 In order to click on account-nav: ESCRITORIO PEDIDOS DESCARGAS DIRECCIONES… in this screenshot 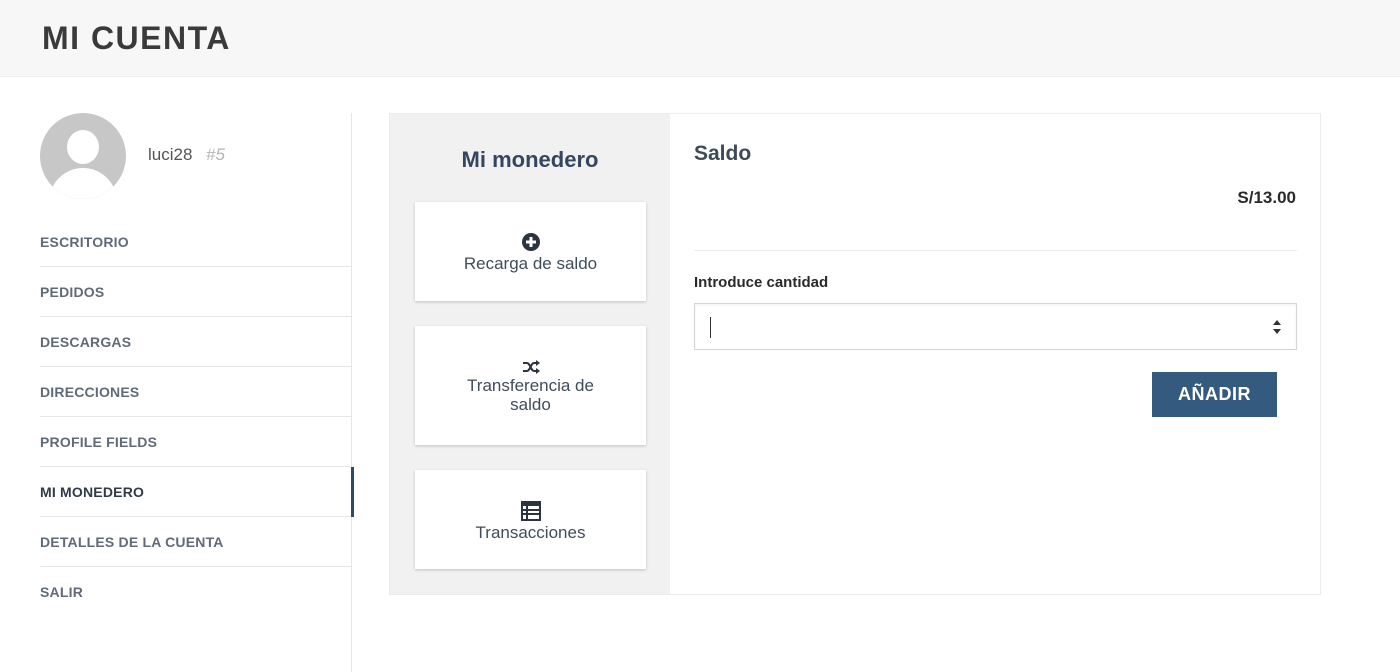, I will do `click(197, 417)`.